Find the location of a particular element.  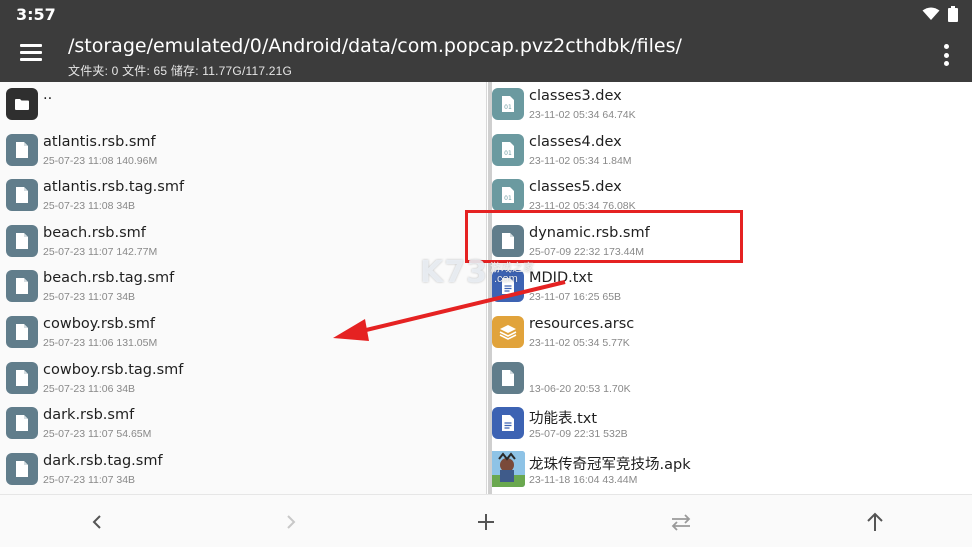

file-meta: 25-07-09 22:31 532B is located at coordinates (578, 434).